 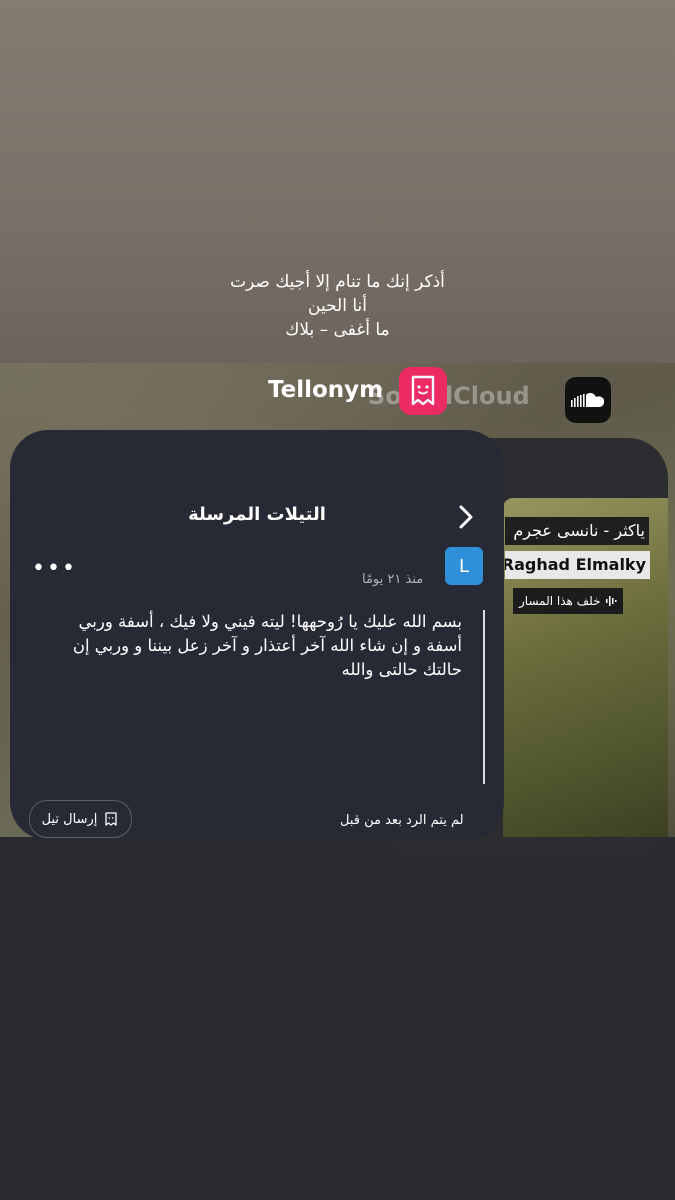 What do you see at coordinates (69, 819) in the screenshot?
I see `send-tell-label: إرسال تيل` at bounding box center [69, 819].